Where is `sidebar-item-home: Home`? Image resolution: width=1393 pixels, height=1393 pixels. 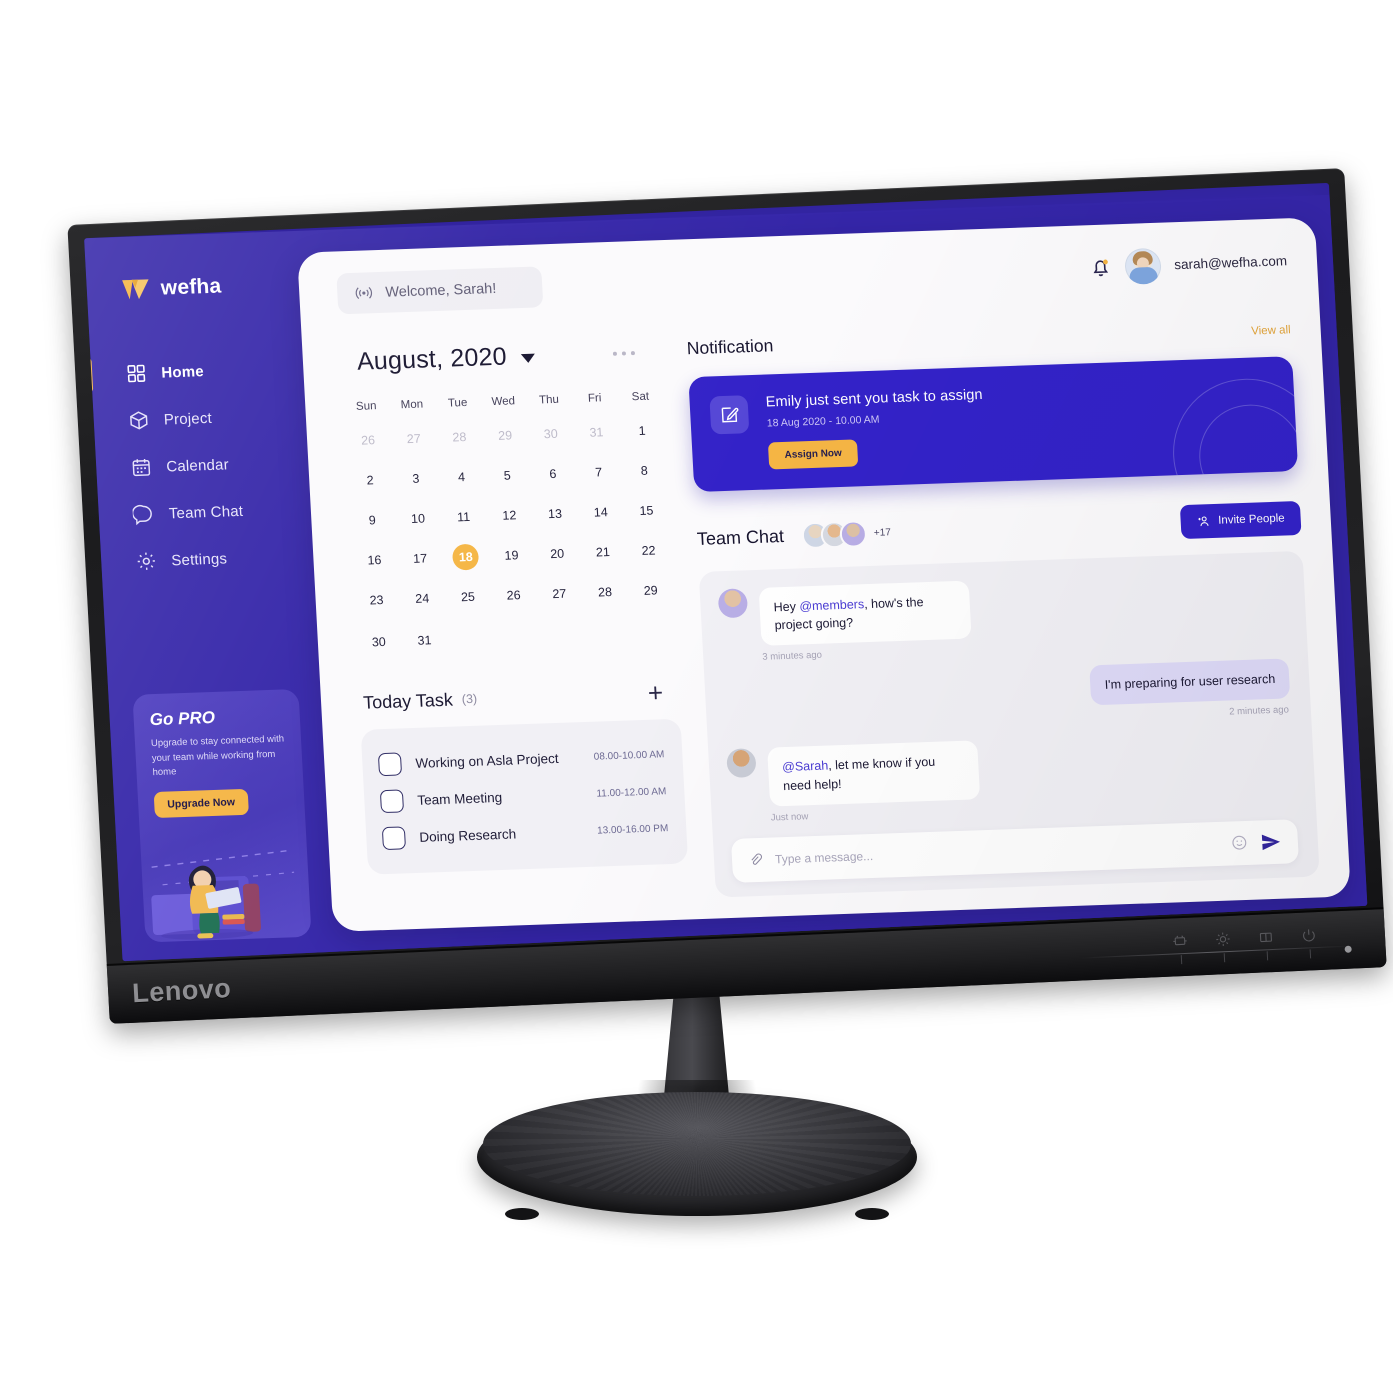
sidebar-item-home: Home is located at coordinates (197, 371).